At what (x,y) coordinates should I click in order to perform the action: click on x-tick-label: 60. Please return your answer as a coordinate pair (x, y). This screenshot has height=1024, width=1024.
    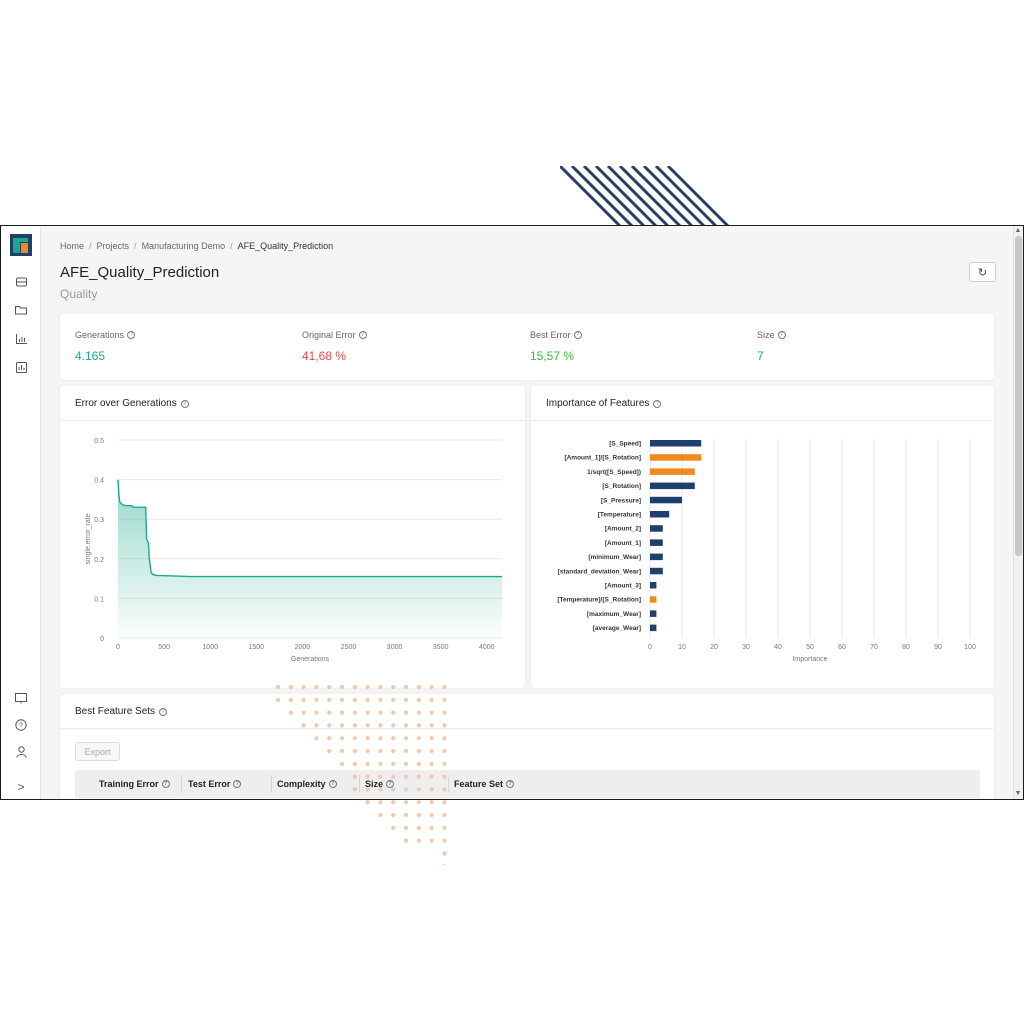
    Looking at the image, I should click on (842, 647).